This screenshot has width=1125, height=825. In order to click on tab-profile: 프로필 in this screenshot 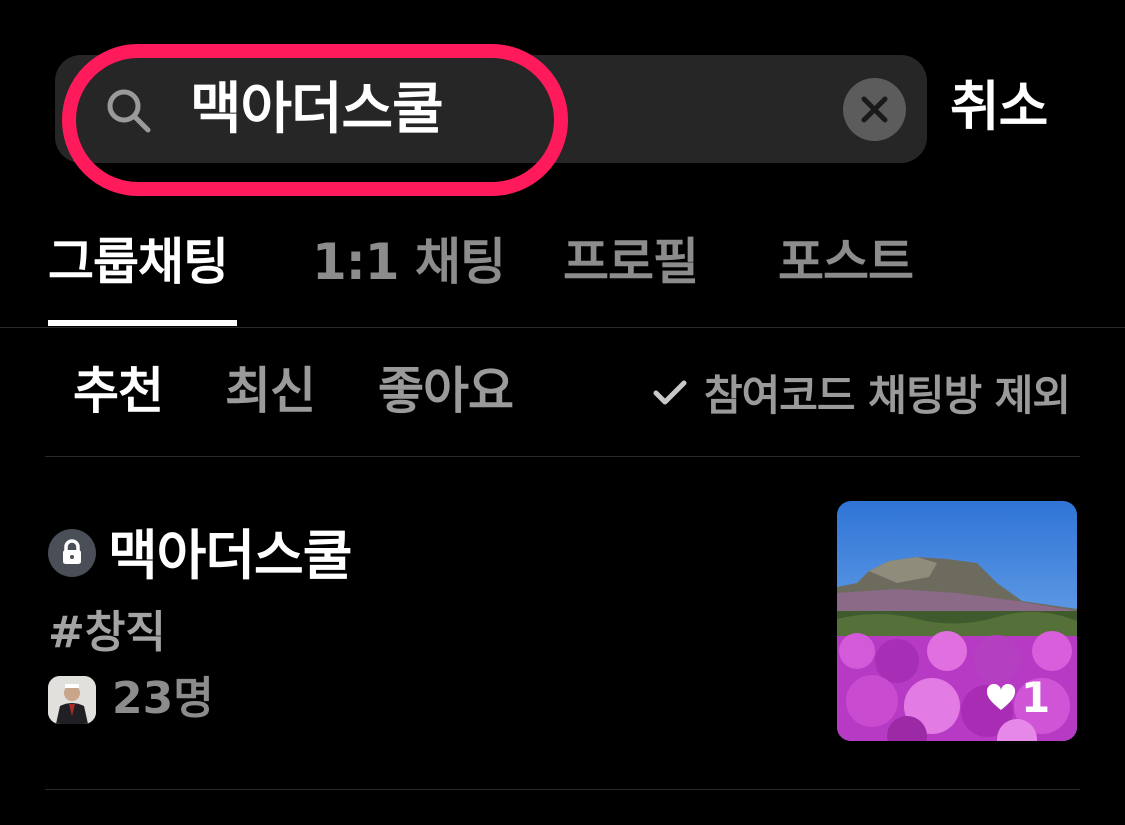, I will do `click(631, 262)`.